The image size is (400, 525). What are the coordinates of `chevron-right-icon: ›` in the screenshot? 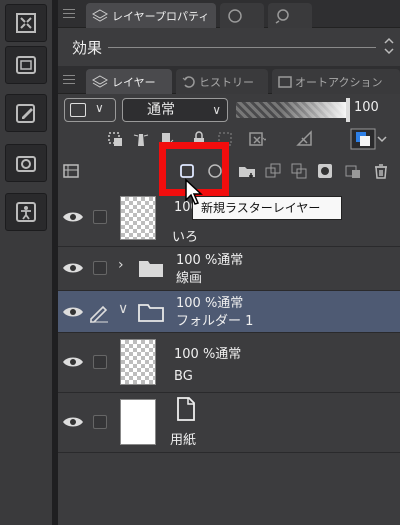 It's located at (121, 265).